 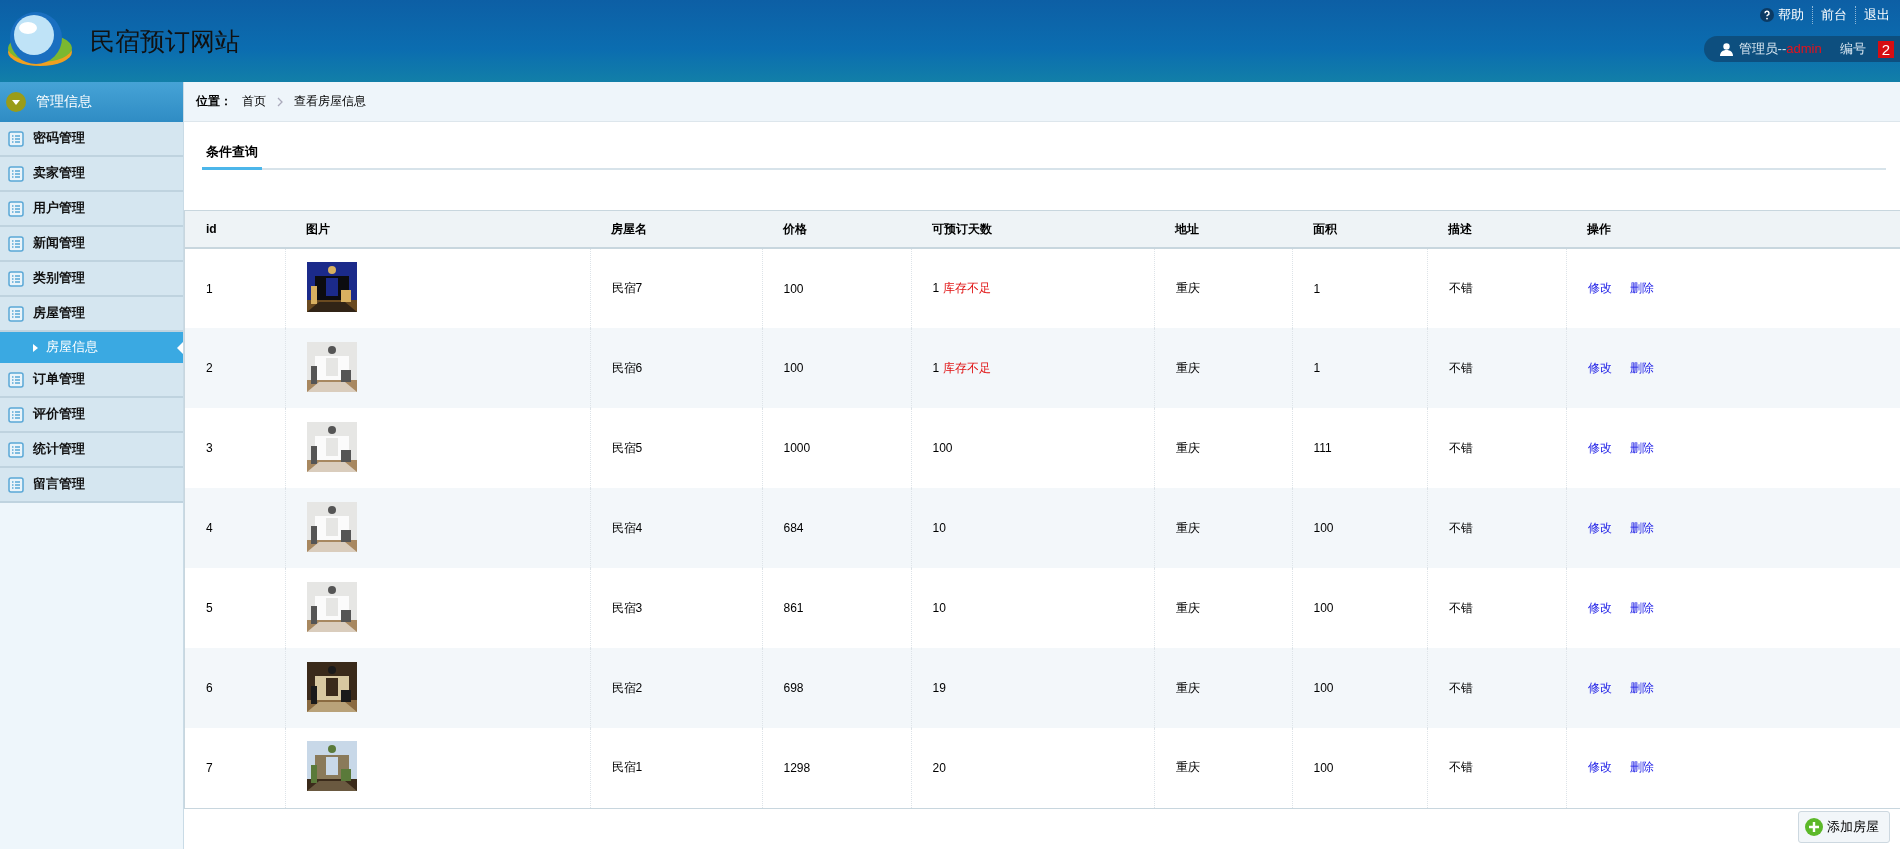 I want to click on column-header: id, so click(x=211, y=229).